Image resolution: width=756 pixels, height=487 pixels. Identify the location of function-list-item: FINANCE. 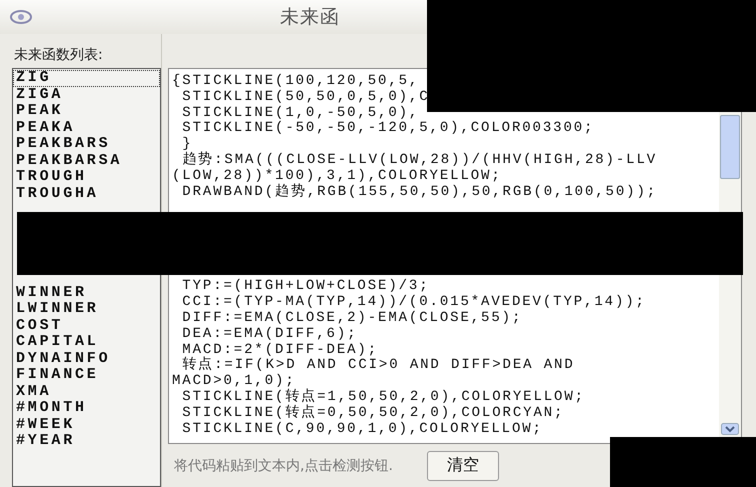
(86, 375).